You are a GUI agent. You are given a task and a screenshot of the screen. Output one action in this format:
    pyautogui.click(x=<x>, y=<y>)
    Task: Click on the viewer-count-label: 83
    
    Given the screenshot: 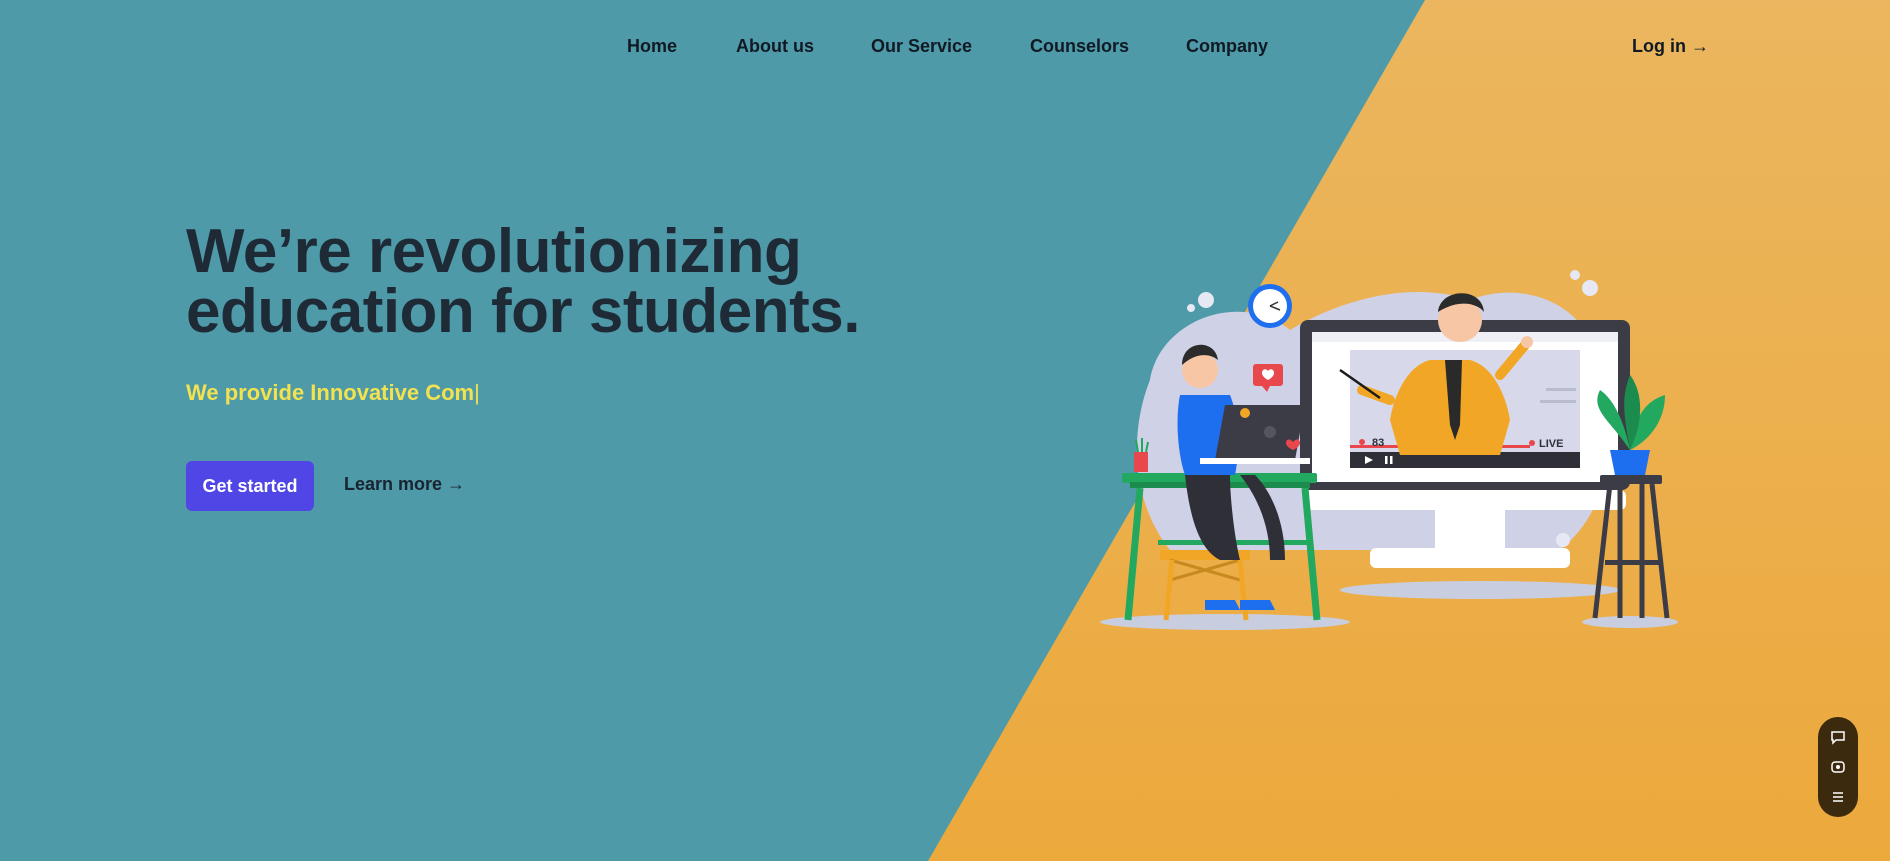 What is the action you would take?
    pyautogui.click(x=1378, y=443)
    